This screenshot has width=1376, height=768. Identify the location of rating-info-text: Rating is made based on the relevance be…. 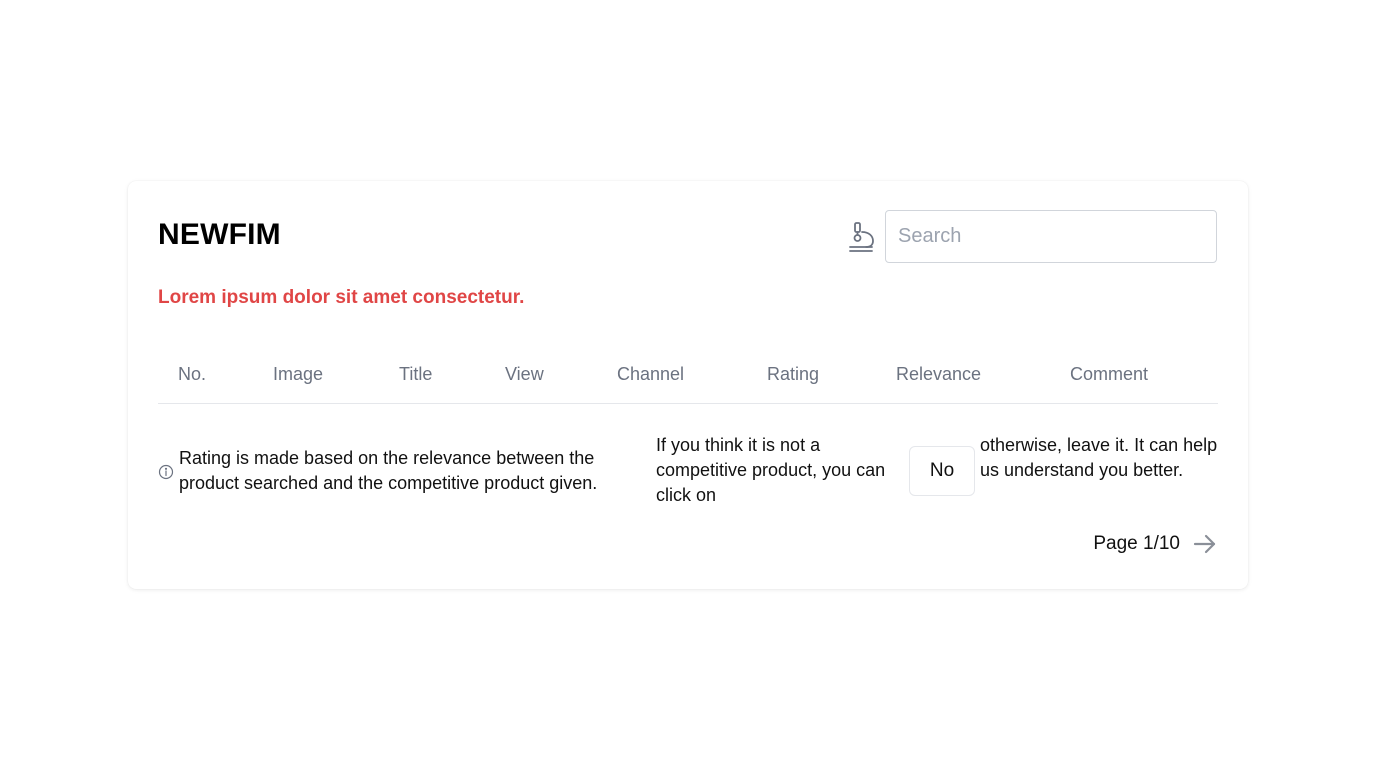
(388, 470).